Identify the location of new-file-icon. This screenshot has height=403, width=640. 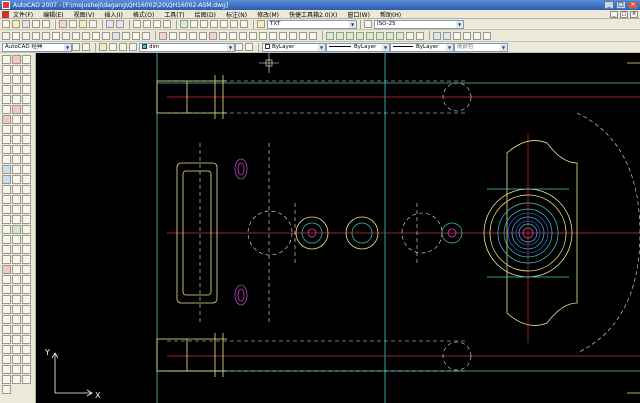
(6, 24).